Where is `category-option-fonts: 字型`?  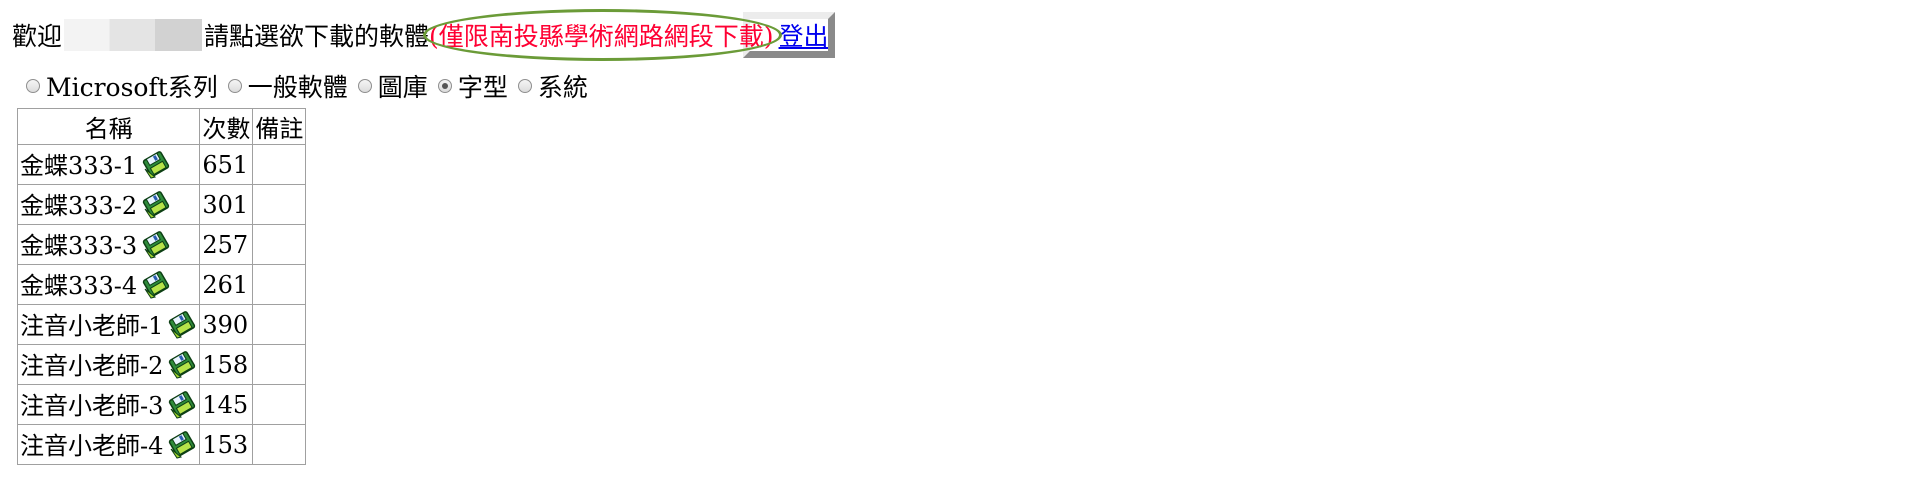 category-option-fonts: 字型 is located at coordinates (472, 86).